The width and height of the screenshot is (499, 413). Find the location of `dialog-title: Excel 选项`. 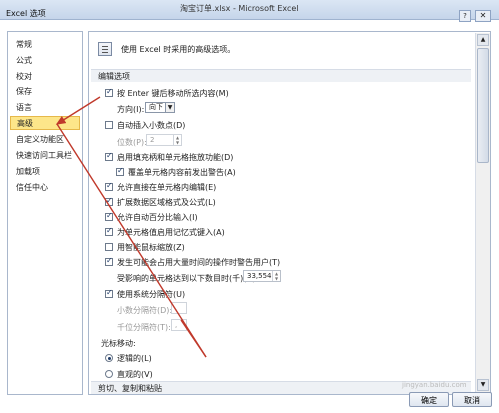

dialog-title: Excel 选项 is located at coordinates (26, 13).